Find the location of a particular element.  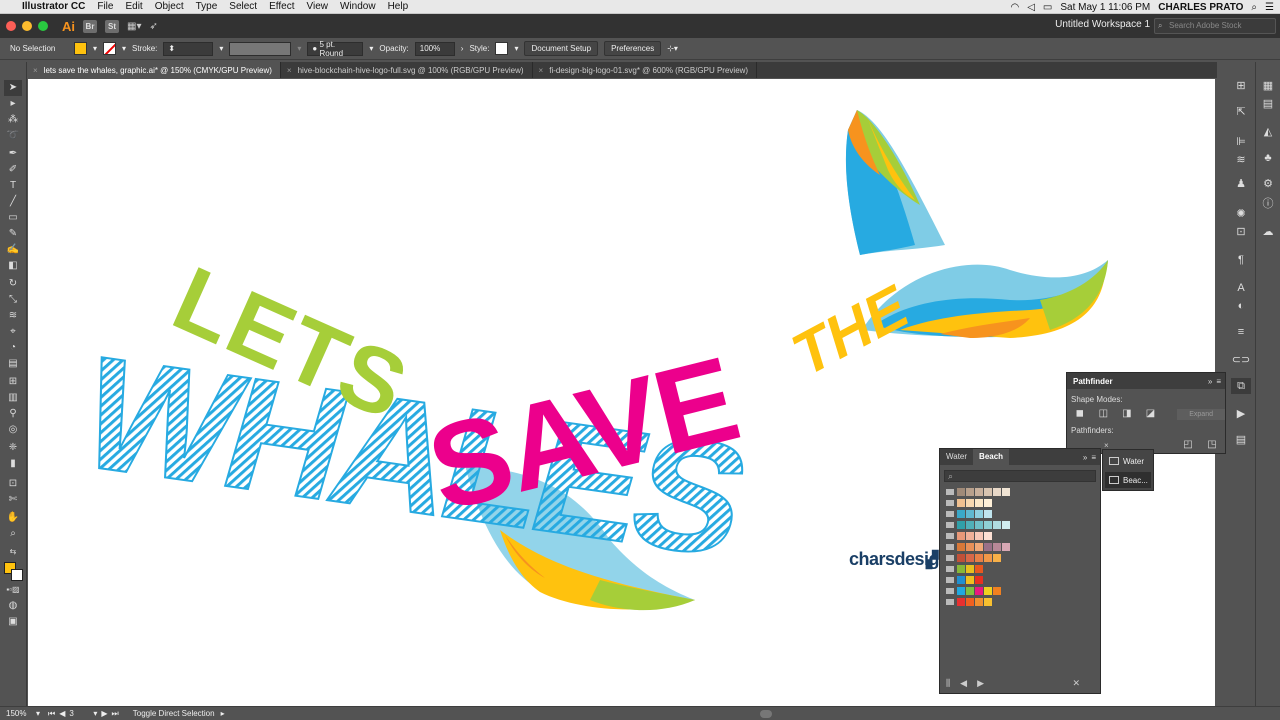

last-artboard-icon: ⏭ is located at coordinates (115, 714).